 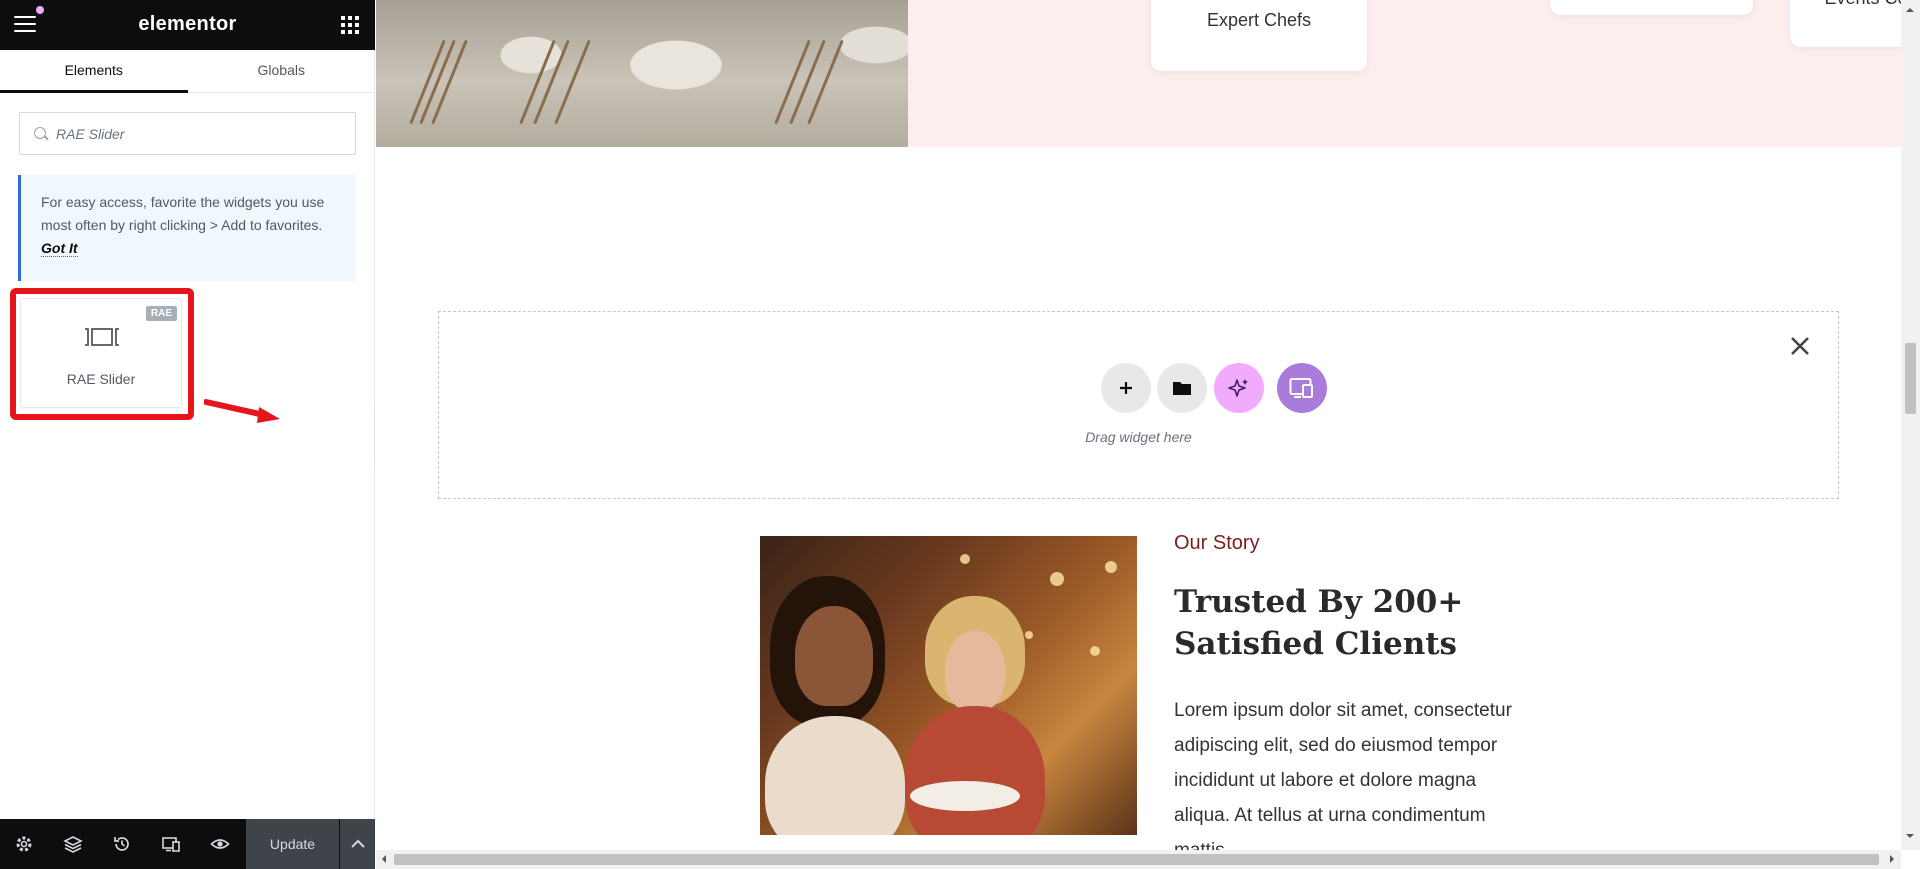 What do you see at coordinates (161, 313) in the screenshot?
I see `widget-badge: RAE` at bounding box center [161, 313].